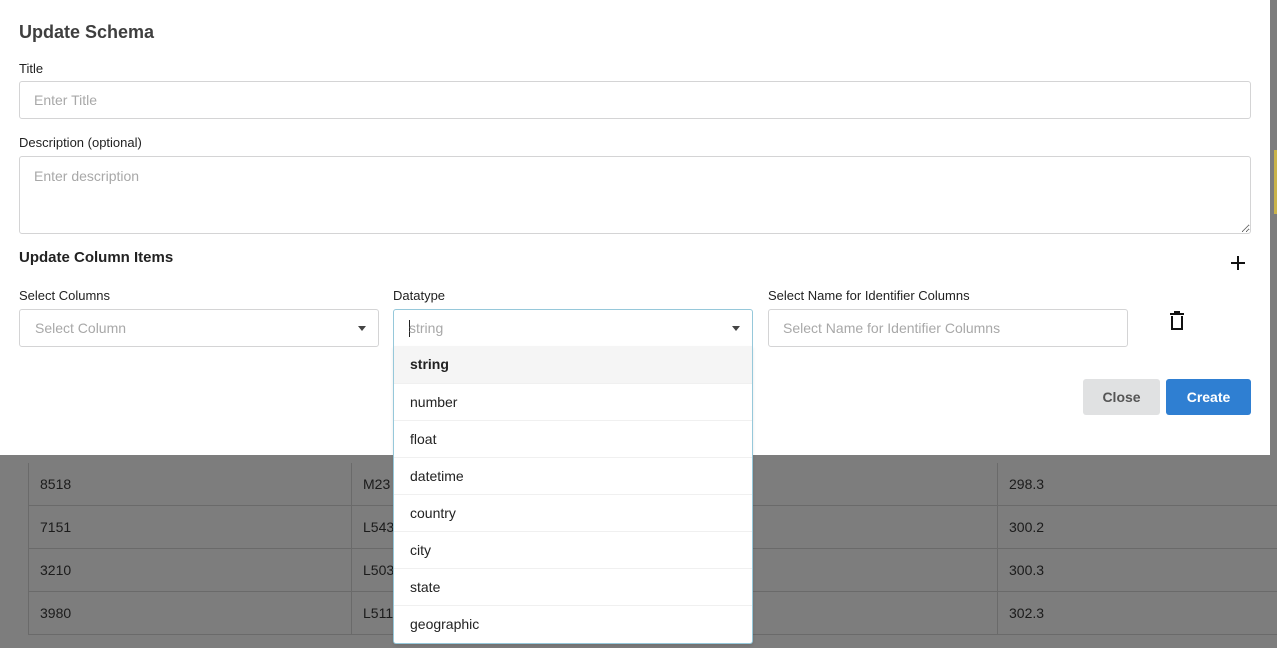  What do you see at coordinates (573, 364) in the screenshot?
I see `menu-item-string: string` at bounding box center [573, 364].